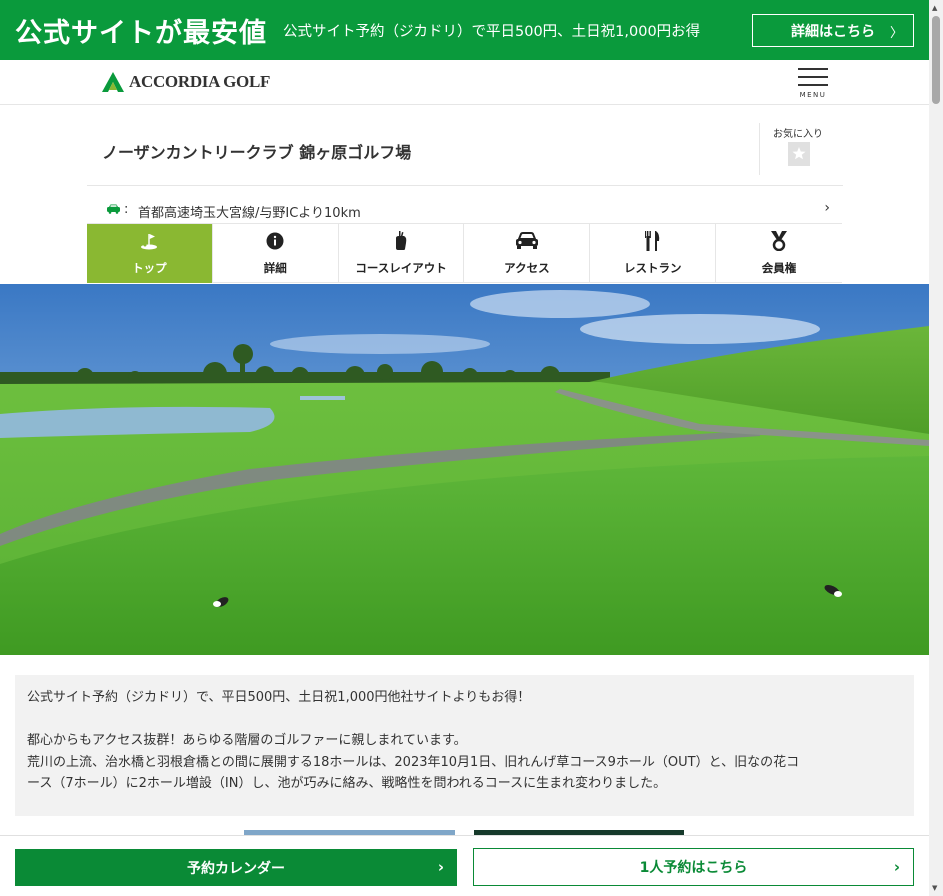 This screenshot has width=943, height=896. What do you see at coordinates (653, 253) in the screenshot?
I see `tab-restaurant: レストラン` at bounding box center [653, 253].